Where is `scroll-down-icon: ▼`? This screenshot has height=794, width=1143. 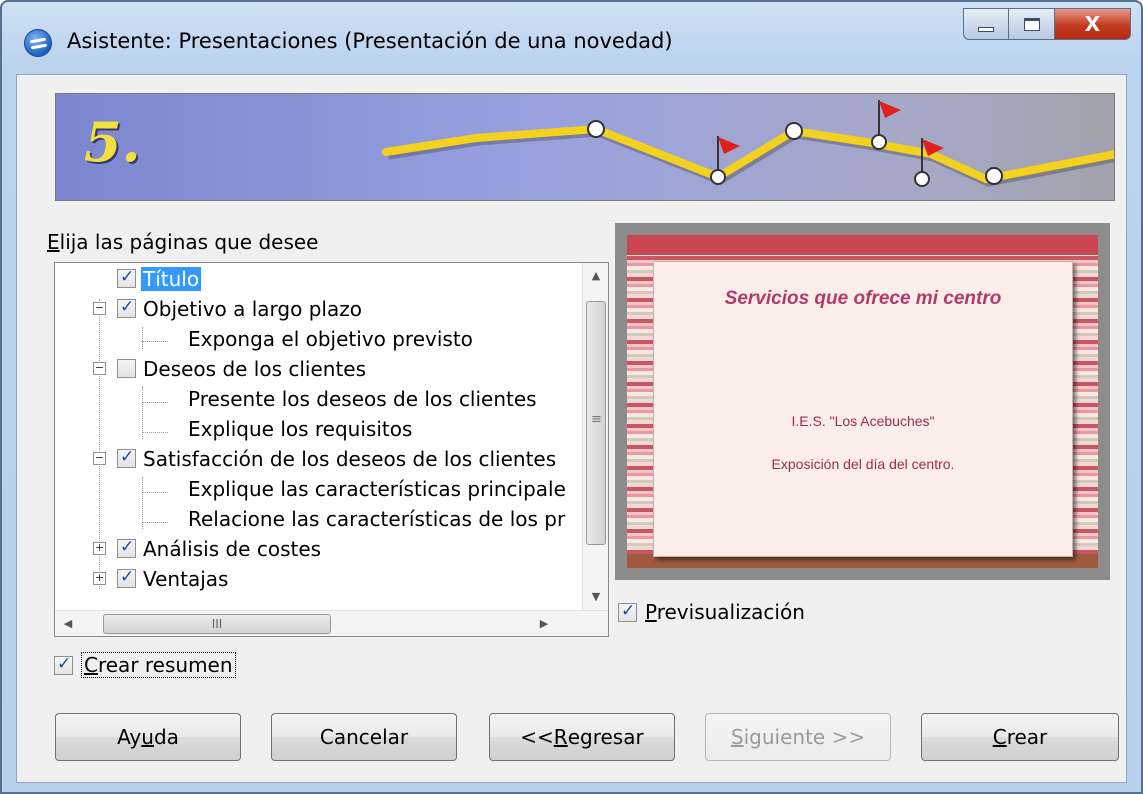
scroll-down-icon: ▼ is located at coordinates (595, 597).